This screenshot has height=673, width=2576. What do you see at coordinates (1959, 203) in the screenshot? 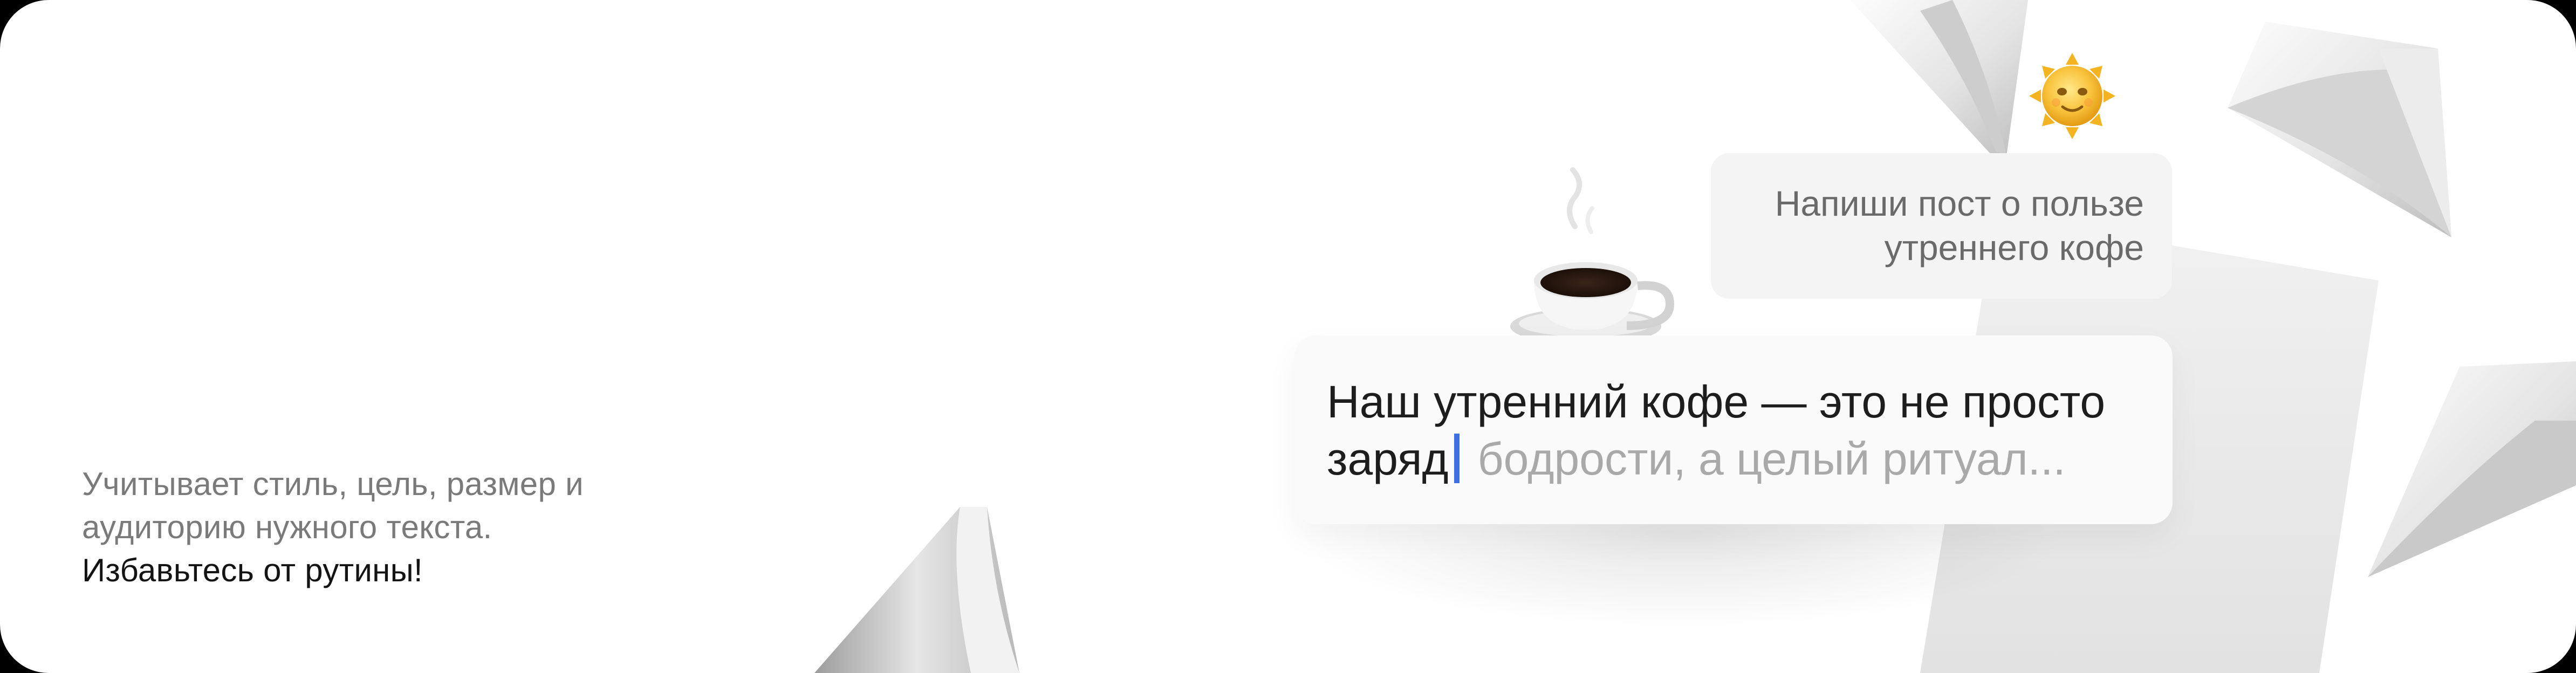
I see `prompt-line-1: Напиши пост о пользе` at bounding box center [1959, 203].